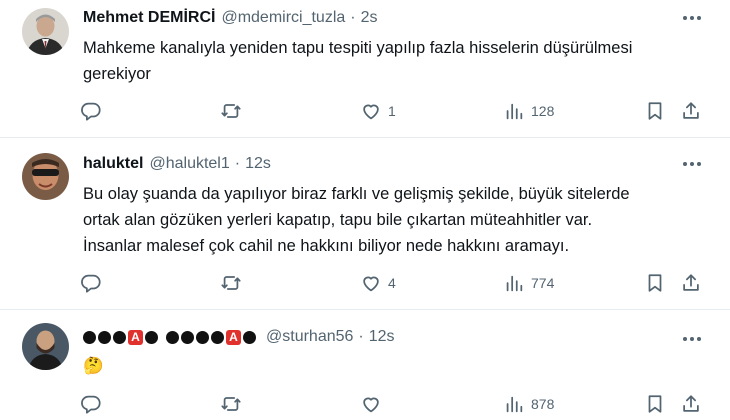 The height and width of the screenshot is (420, 730). I want to click on timestamp: 2s, so click(369, 18).